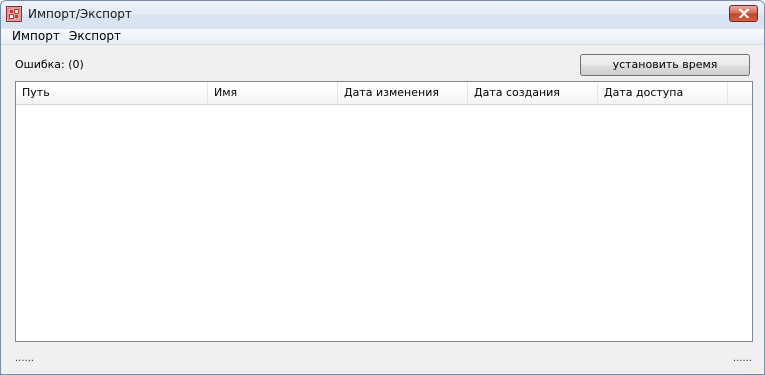  I want to click on set-time-button: установить время, so click(665, 65).